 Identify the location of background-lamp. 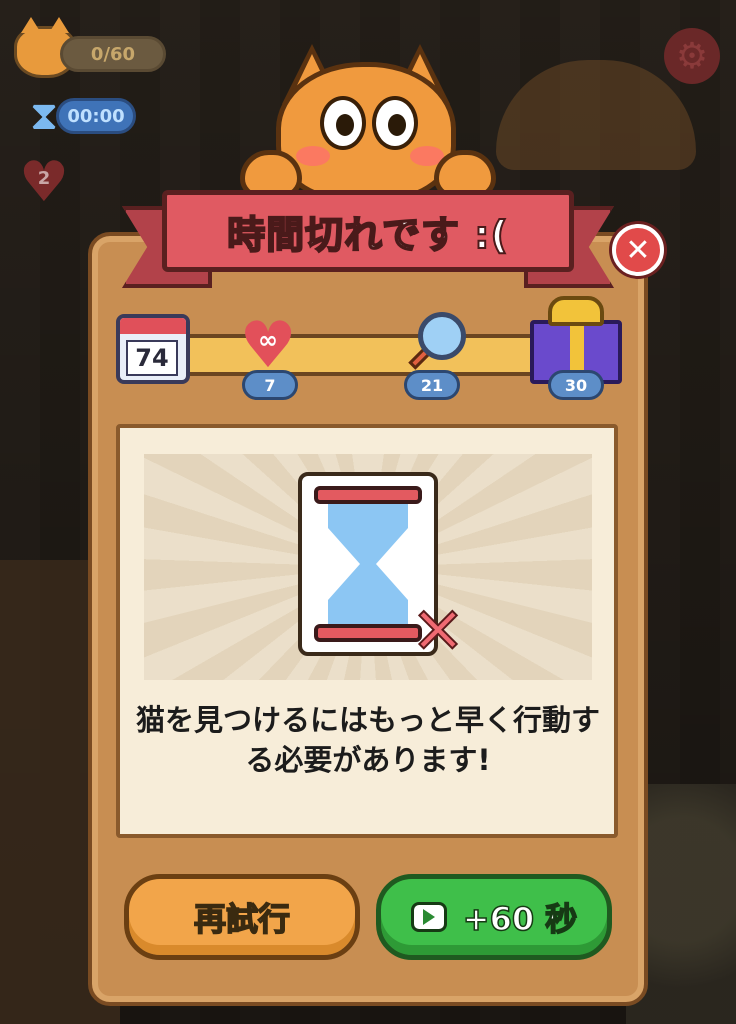
(596, 115).